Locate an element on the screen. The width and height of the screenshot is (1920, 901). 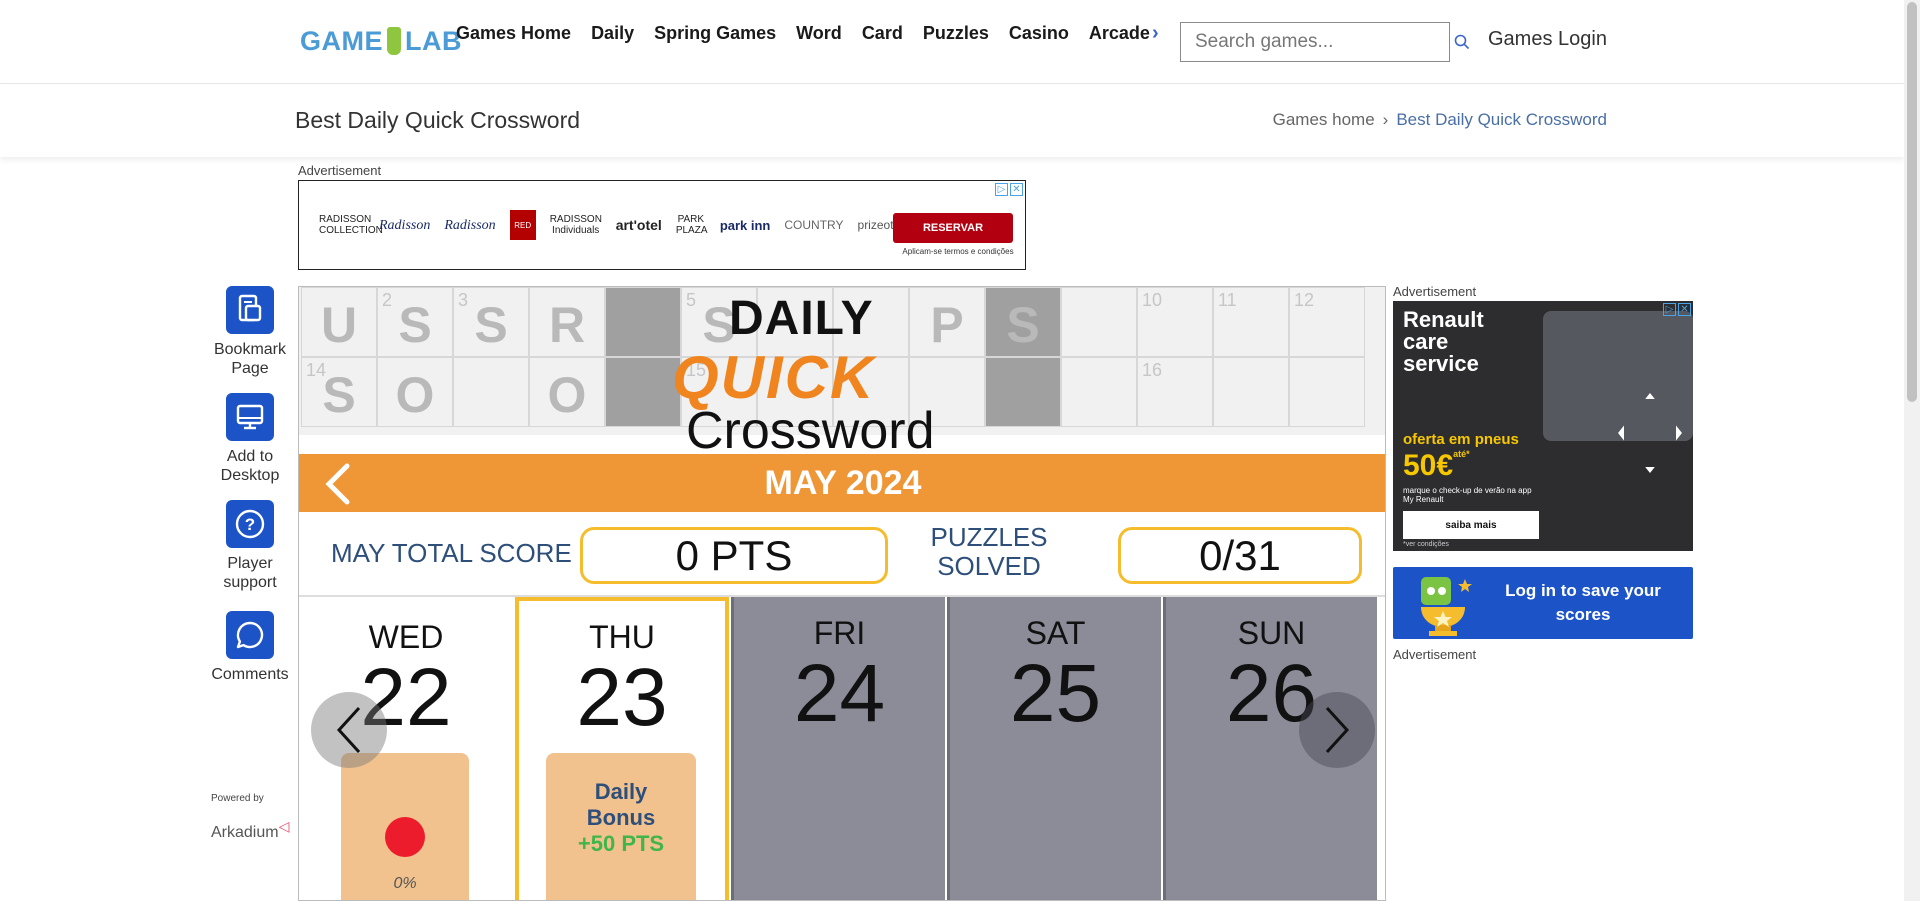
bookmark-page-button: Bookmark Page is located at coordinates (250, 332).